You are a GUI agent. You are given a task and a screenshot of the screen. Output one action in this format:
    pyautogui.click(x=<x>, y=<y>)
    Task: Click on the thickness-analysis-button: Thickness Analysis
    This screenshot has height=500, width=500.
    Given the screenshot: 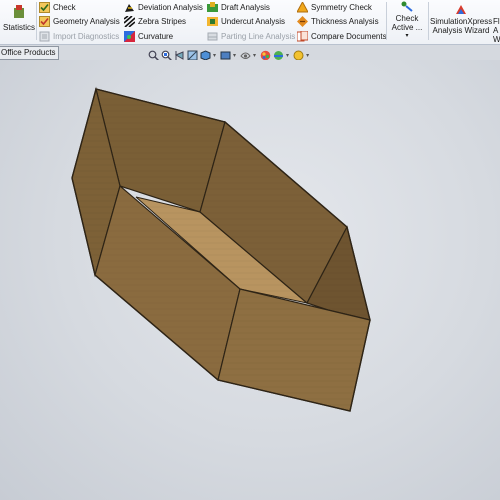 What is the action you would take?
    pyautogui.click(x=338, y=21)
    